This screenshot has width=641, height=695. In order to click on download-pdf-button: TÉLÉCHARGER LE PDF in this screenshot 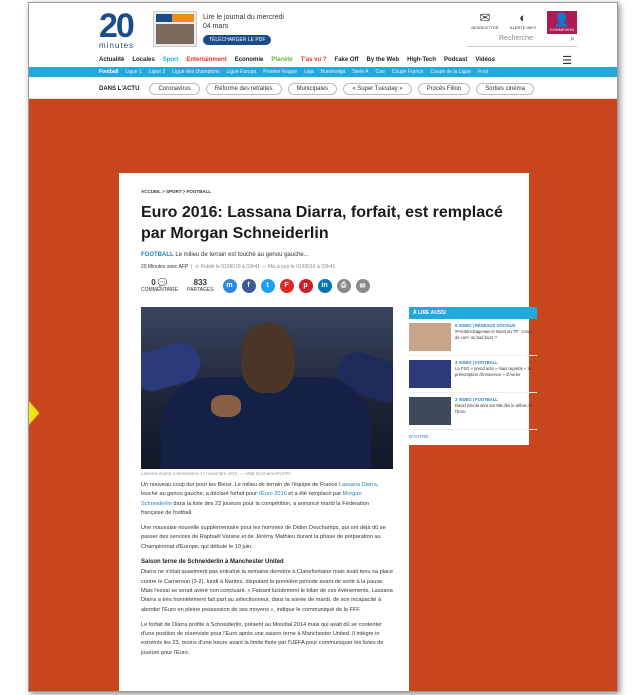, I will do `click(237, 40)`.